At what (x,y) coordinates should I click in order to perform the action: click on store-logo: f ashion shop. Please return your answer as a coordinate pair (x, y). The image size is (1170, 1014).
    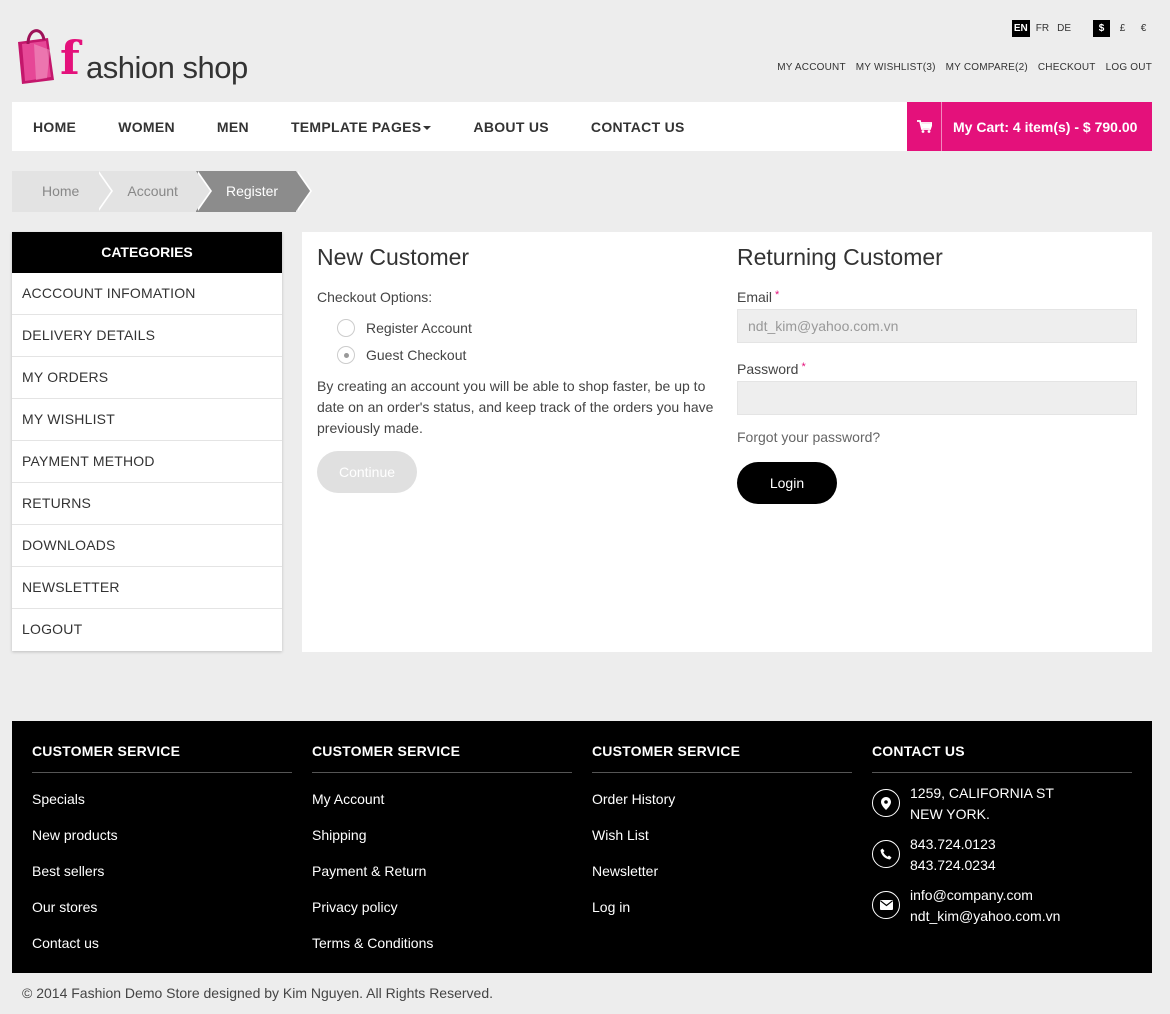
    Looking at the image, I should click on (144, 59).